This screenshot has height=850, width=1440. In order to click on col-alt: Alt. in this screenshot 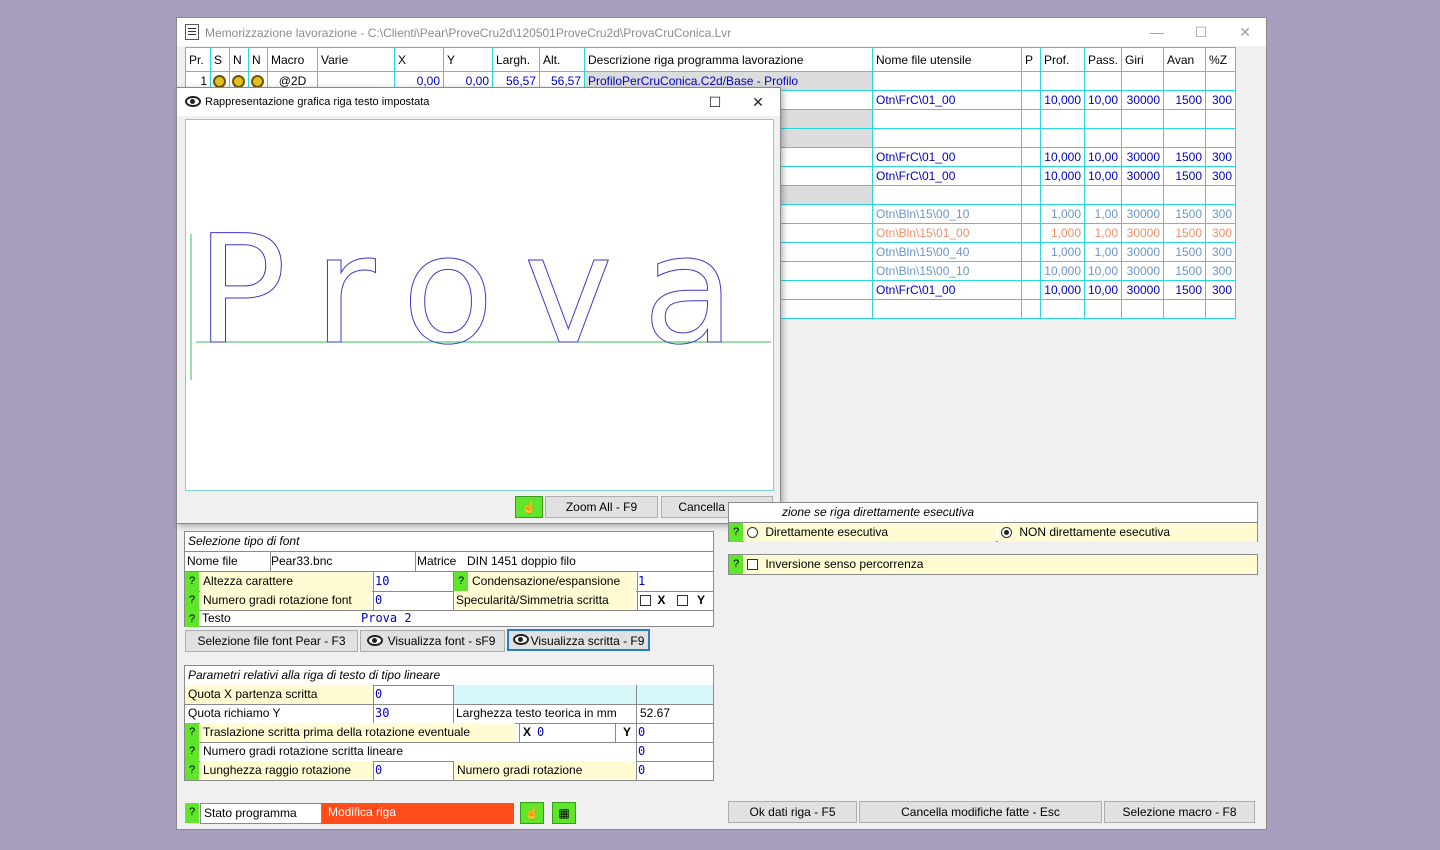, I will do `click(562, 59)`.